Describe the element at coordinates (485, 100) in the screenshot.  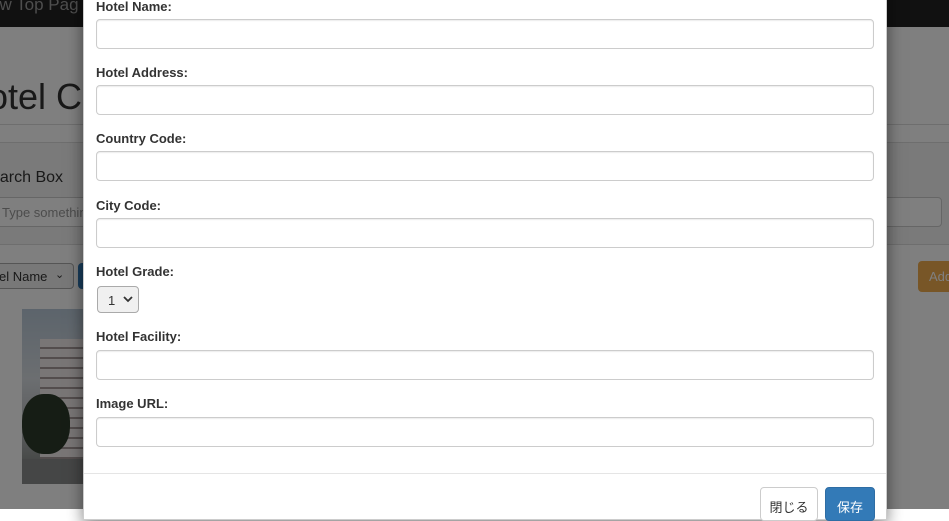
I see `hotel-address-input` at that location.